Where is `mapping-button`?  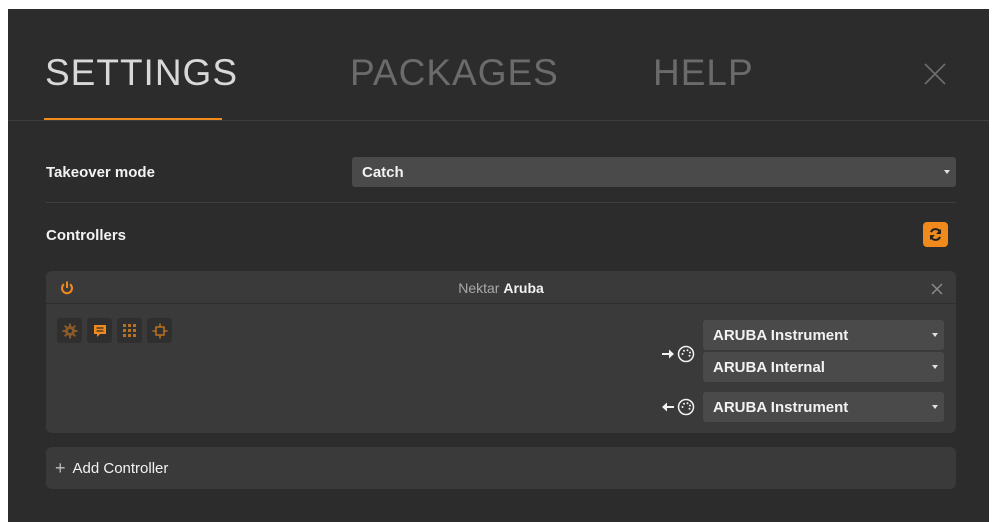
mapping-button is located at coordinates (159, 330).